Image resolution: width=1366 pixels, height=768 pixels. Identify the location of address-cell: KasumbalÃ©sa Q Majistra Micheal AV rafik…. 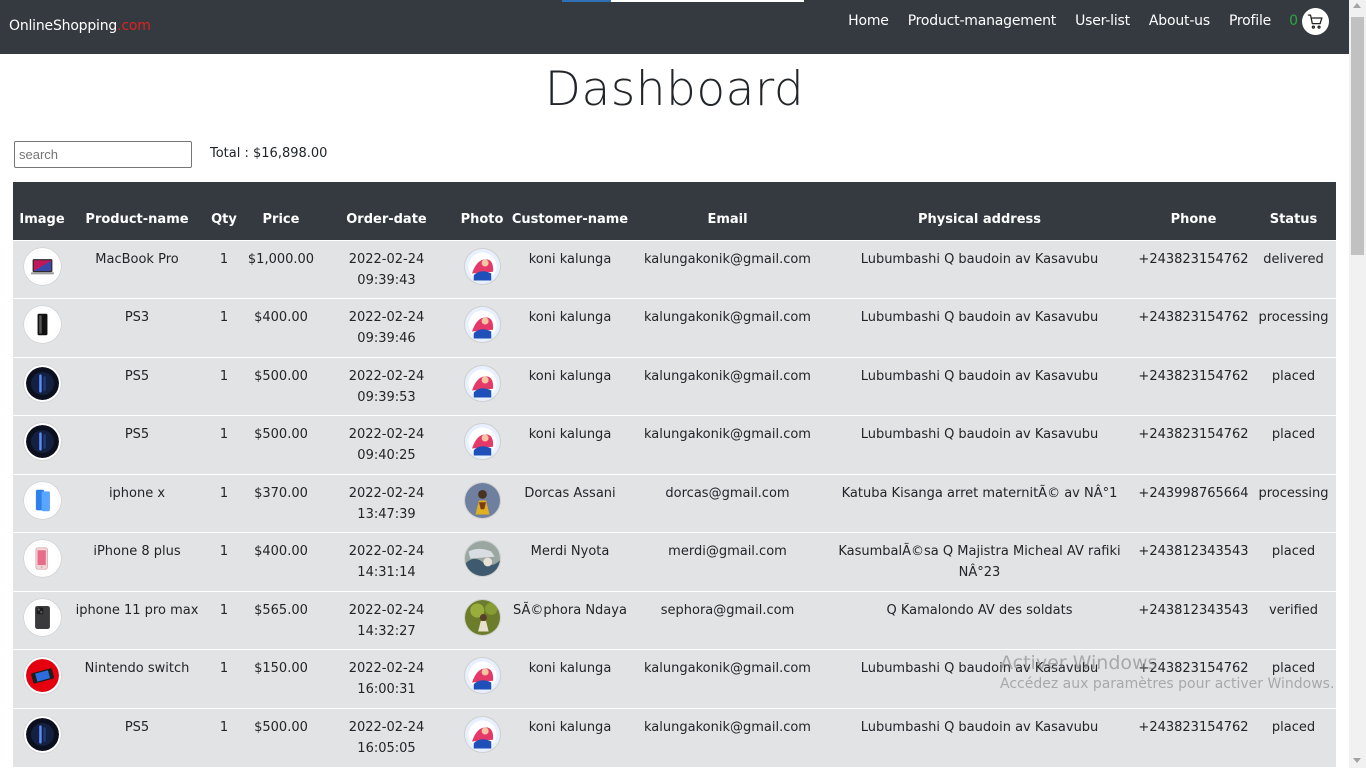
(979, 561).